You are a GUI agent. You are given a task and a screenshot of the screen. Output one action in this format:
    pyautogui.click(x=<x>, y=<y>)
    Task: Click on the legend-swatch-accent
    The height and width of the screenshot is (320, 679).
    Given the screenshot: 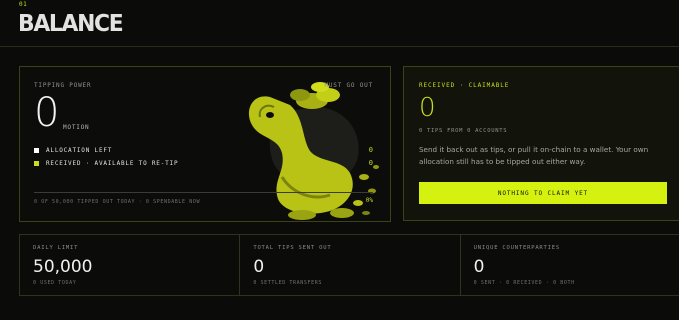 What is the action you would take?
    pyautogui.click(x=36, y=163)
    